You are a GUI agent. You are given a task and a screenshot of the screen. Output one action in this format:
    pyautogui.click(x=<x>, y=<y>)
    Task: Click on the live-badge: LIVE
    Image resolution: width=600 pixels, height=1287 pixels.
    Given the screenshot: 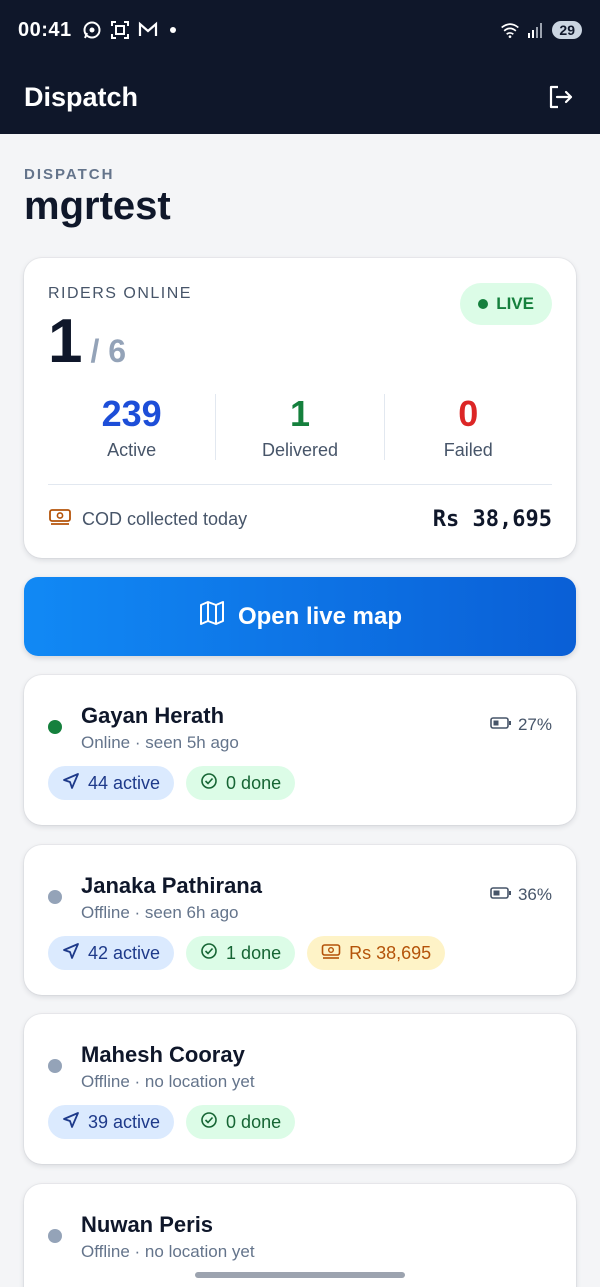 What is the action you would take?
    pyautogui.click(x=506, y=304)
    